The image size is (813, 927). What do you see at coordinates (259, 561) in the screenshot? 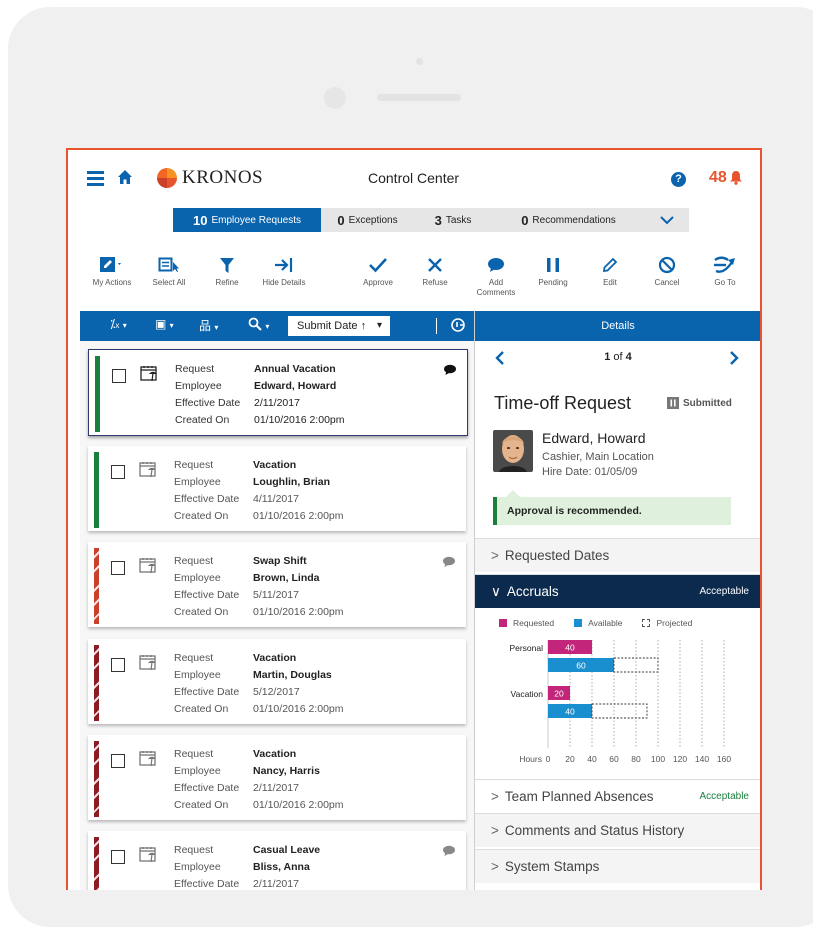
I see `field-row: Request Swap Shift` at bounding box center [259, 561].